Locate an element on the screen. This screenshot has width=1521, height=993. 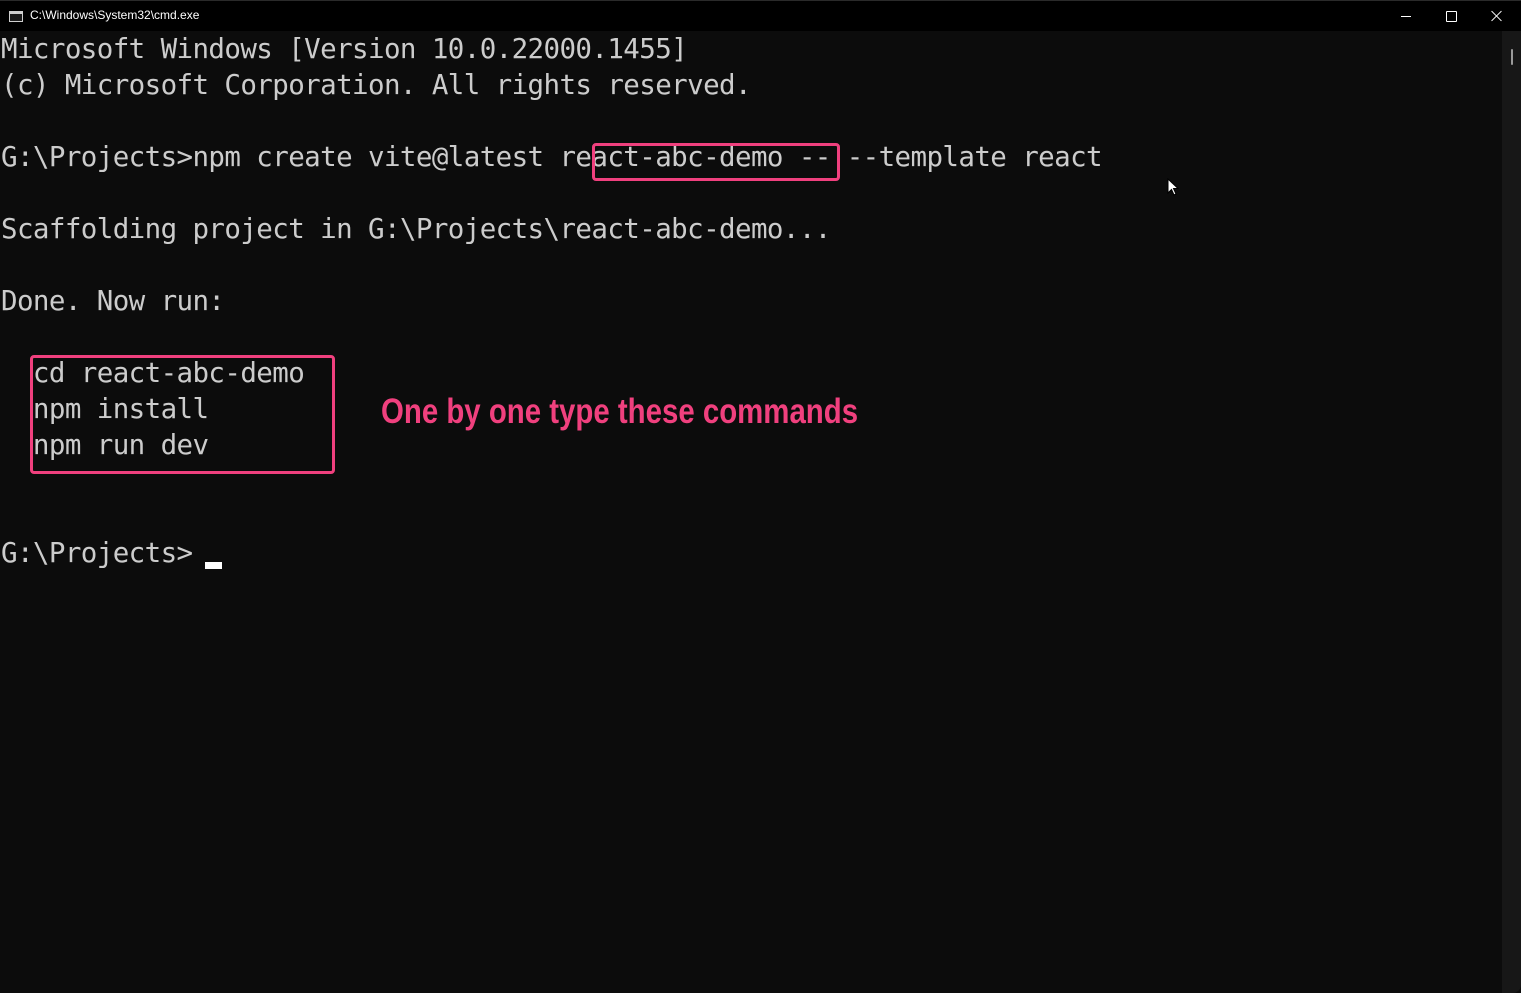
close-button is located at coordinates (1497, 16).